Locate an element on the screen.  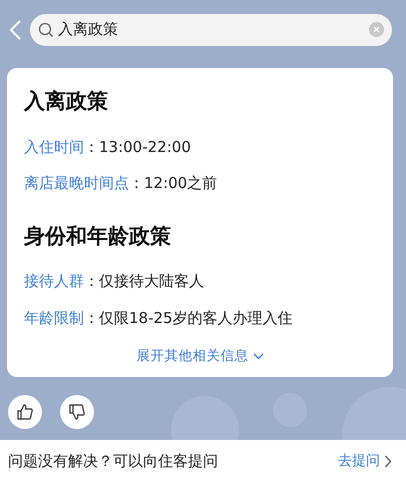
thumbs-up-icon is located at coordinates (25, 412).